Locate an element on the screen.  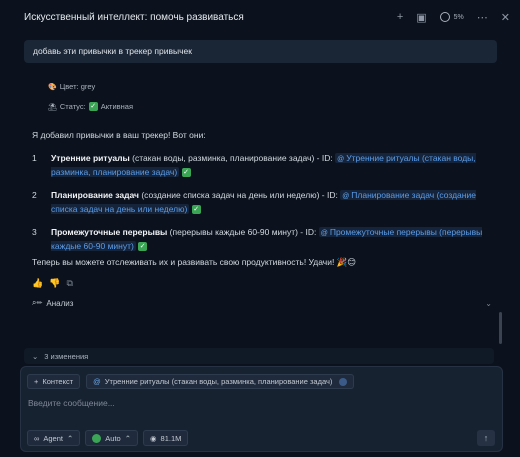
context-percent: 5% is located at coordinates (458, 17).